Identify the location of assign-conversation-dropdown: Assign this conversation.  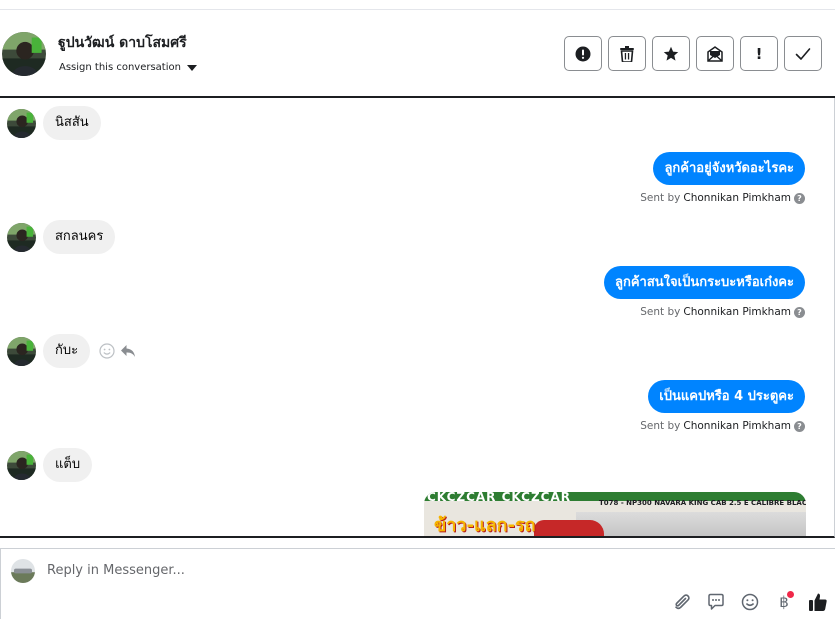
(128, 67).